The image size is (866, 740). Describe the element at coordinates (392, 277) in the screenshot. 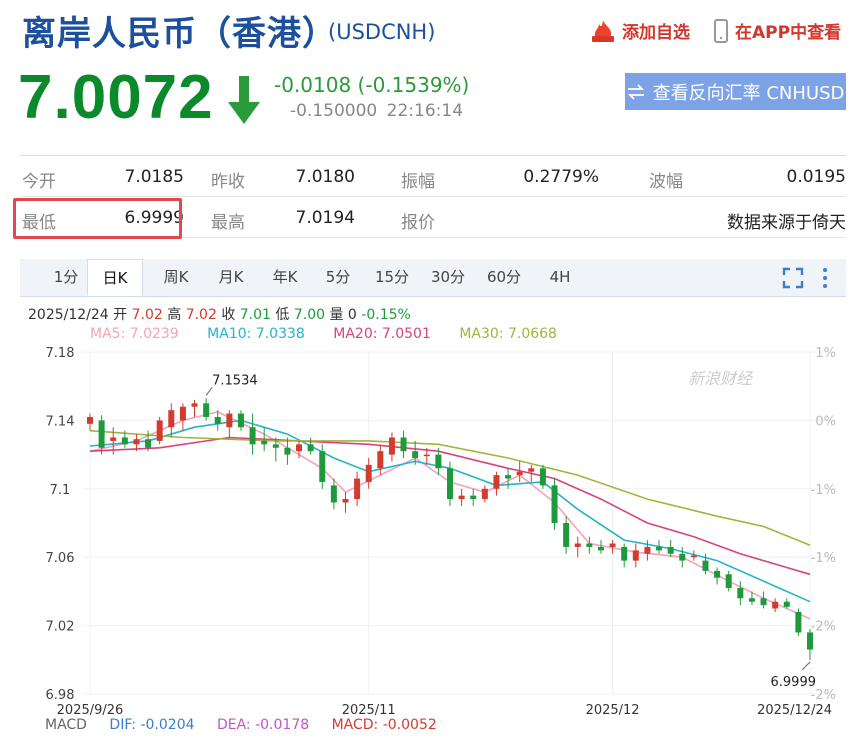

I see `tab-6: 15分` at that location.